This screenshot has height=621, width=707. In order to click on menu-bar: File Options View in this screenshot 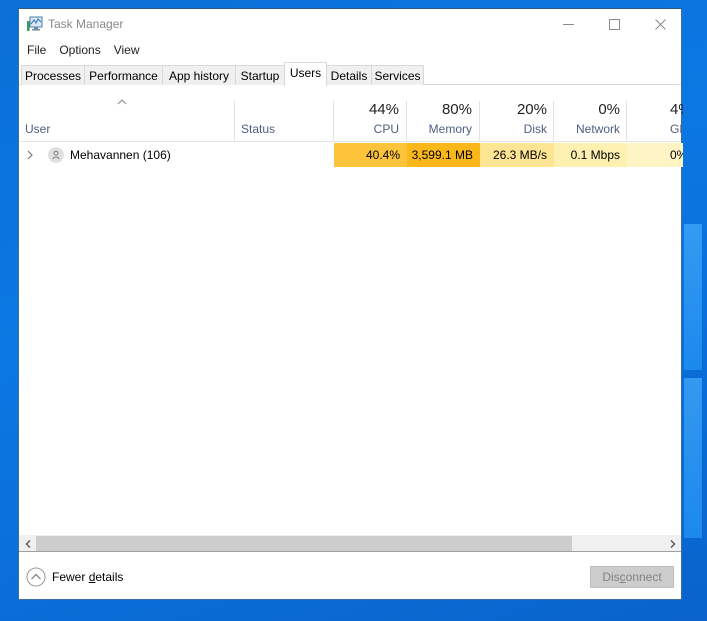, I will do `click(350, 50)`.